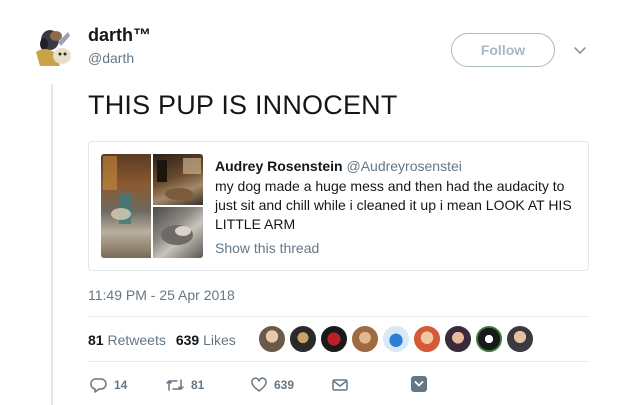 Image resolution: width=626 pixels, height=405 pixels. What do you see at coordinates (136, 340) in the screenshot?
I see `retweets-label: Retweets` at bounding box center [136, 340].